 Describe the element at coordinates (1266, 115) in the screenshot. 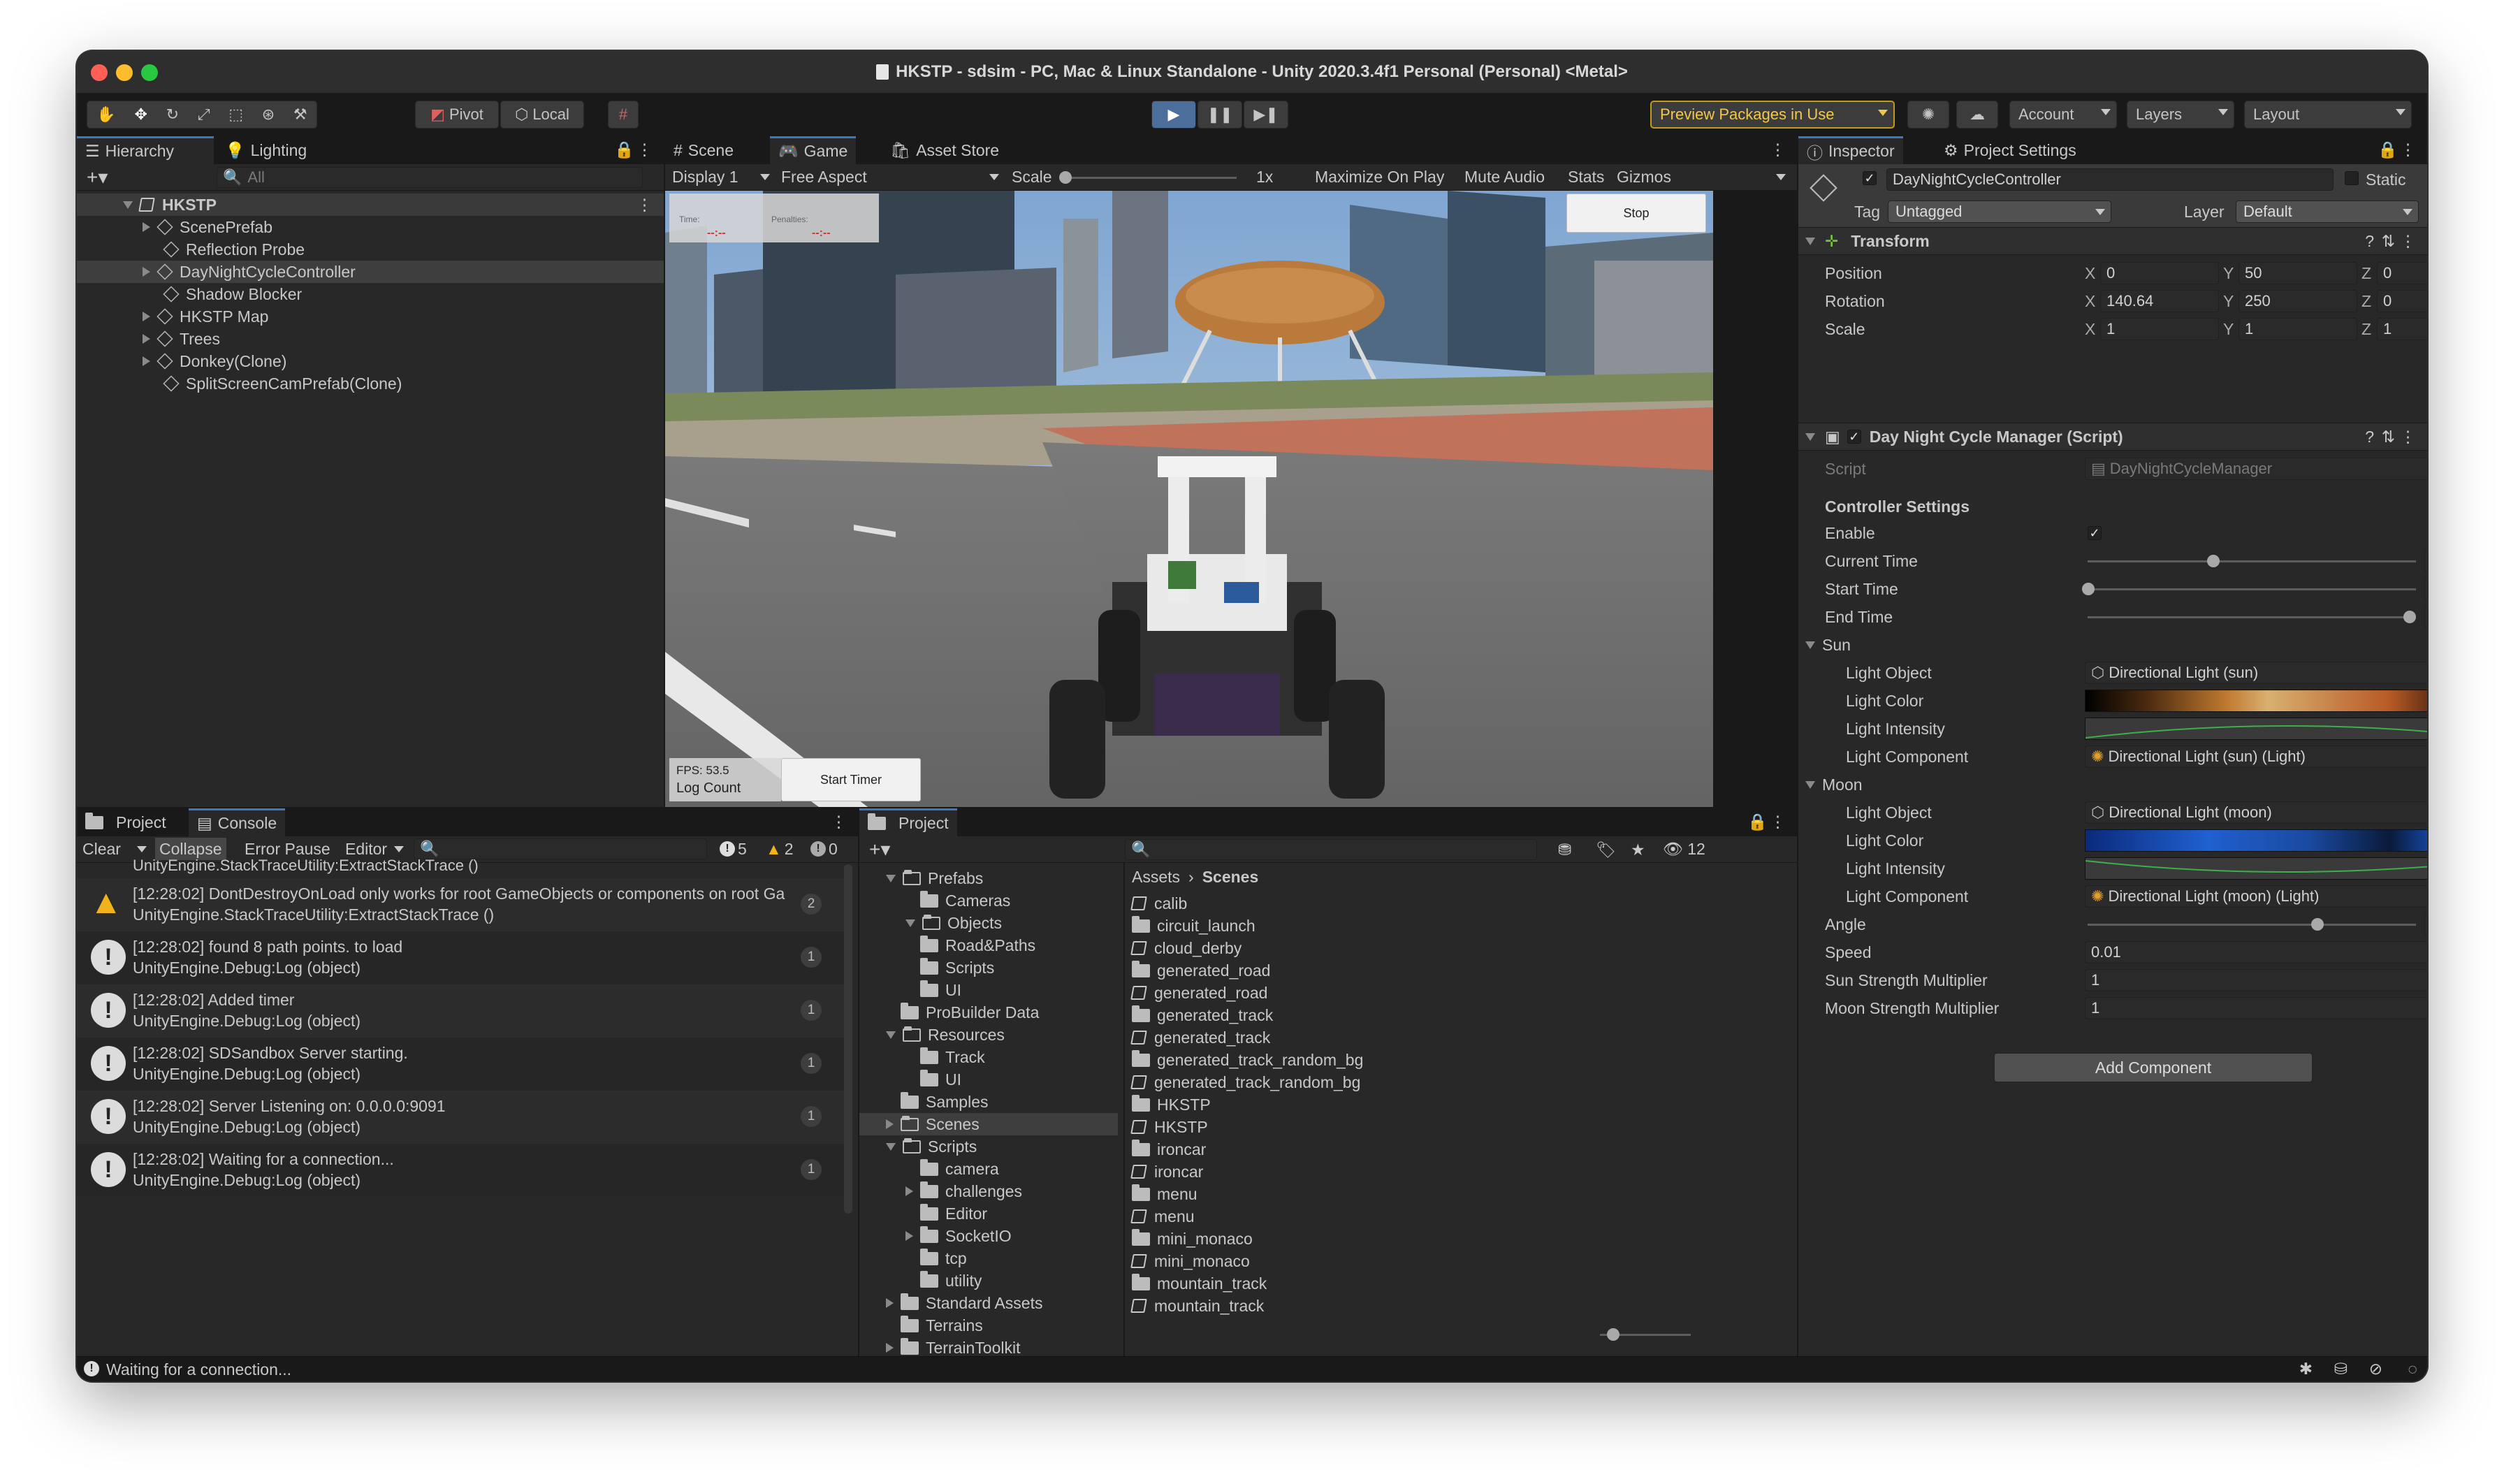

I see `step-button: ▶❚` at that location.